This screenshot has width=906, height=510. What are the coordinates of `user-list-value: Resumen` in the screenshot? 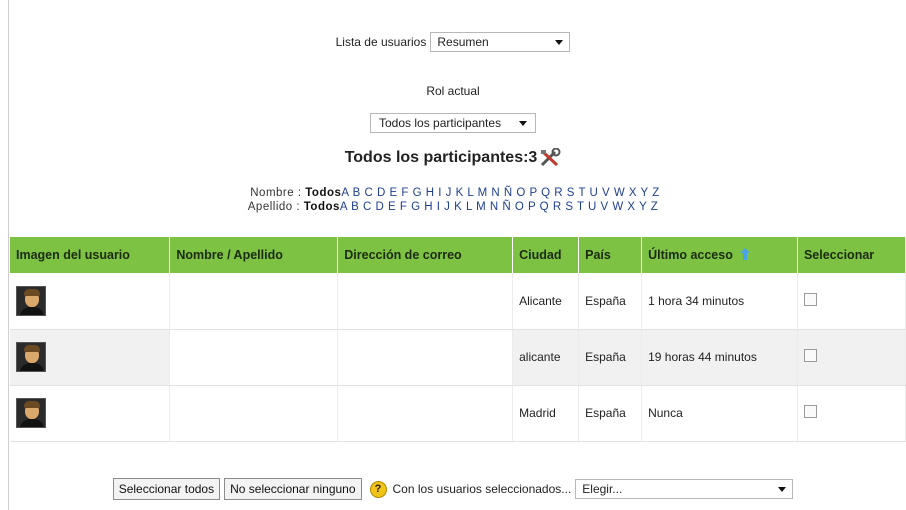 It's located at (463, 42).